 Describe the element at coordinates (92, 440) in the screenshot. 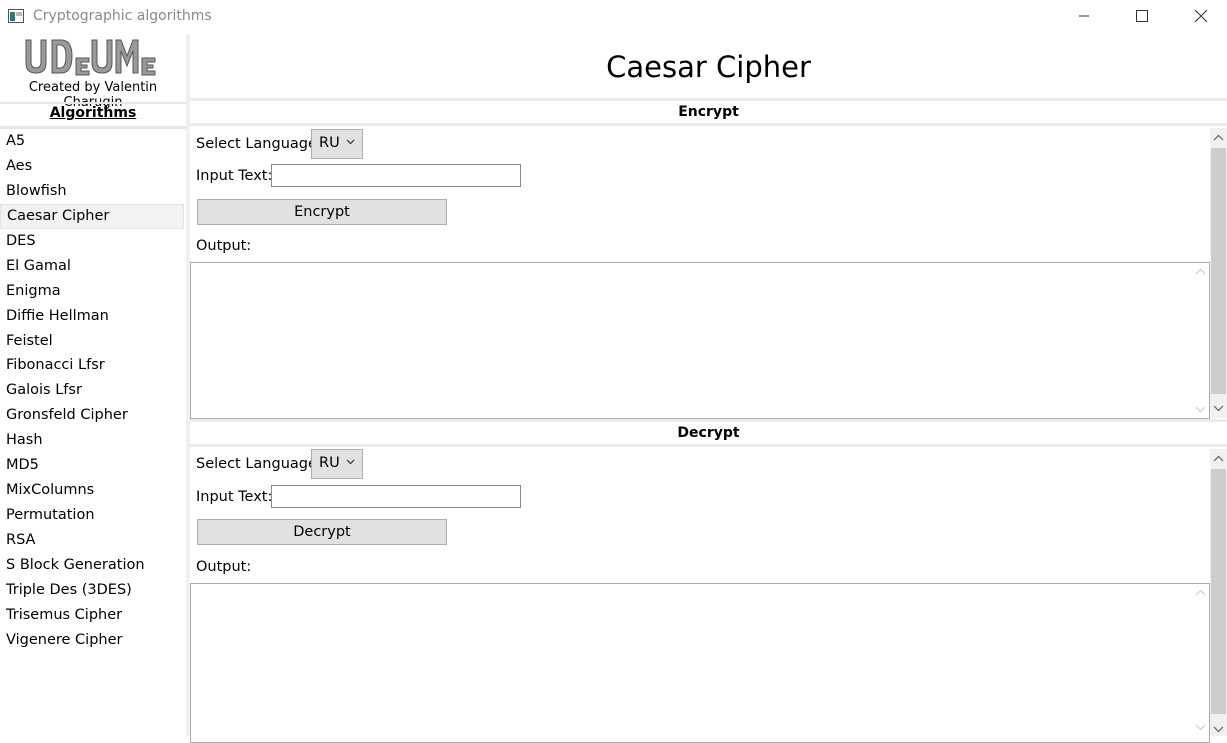

I see `algorithm-item: Hash` at that location.